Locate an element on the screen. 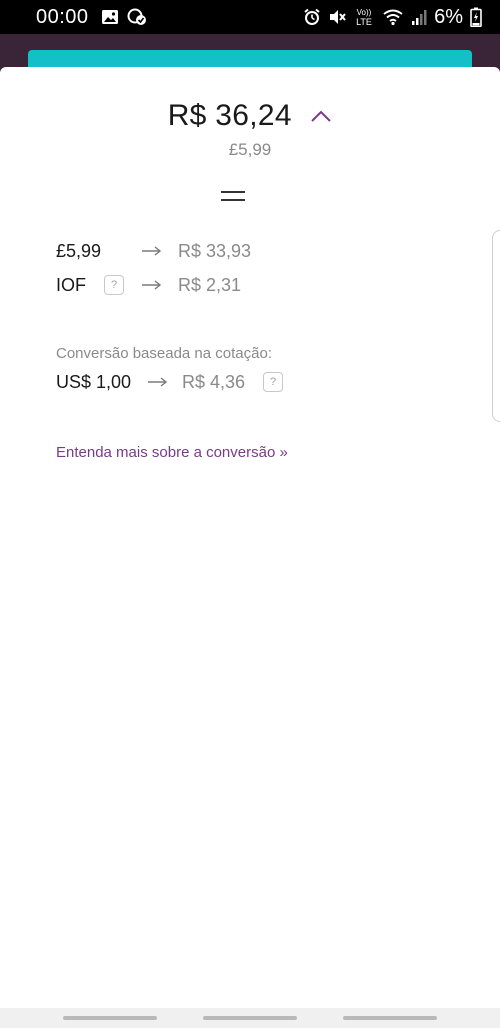  check-circle-icon is located at coordinates (136, 16).